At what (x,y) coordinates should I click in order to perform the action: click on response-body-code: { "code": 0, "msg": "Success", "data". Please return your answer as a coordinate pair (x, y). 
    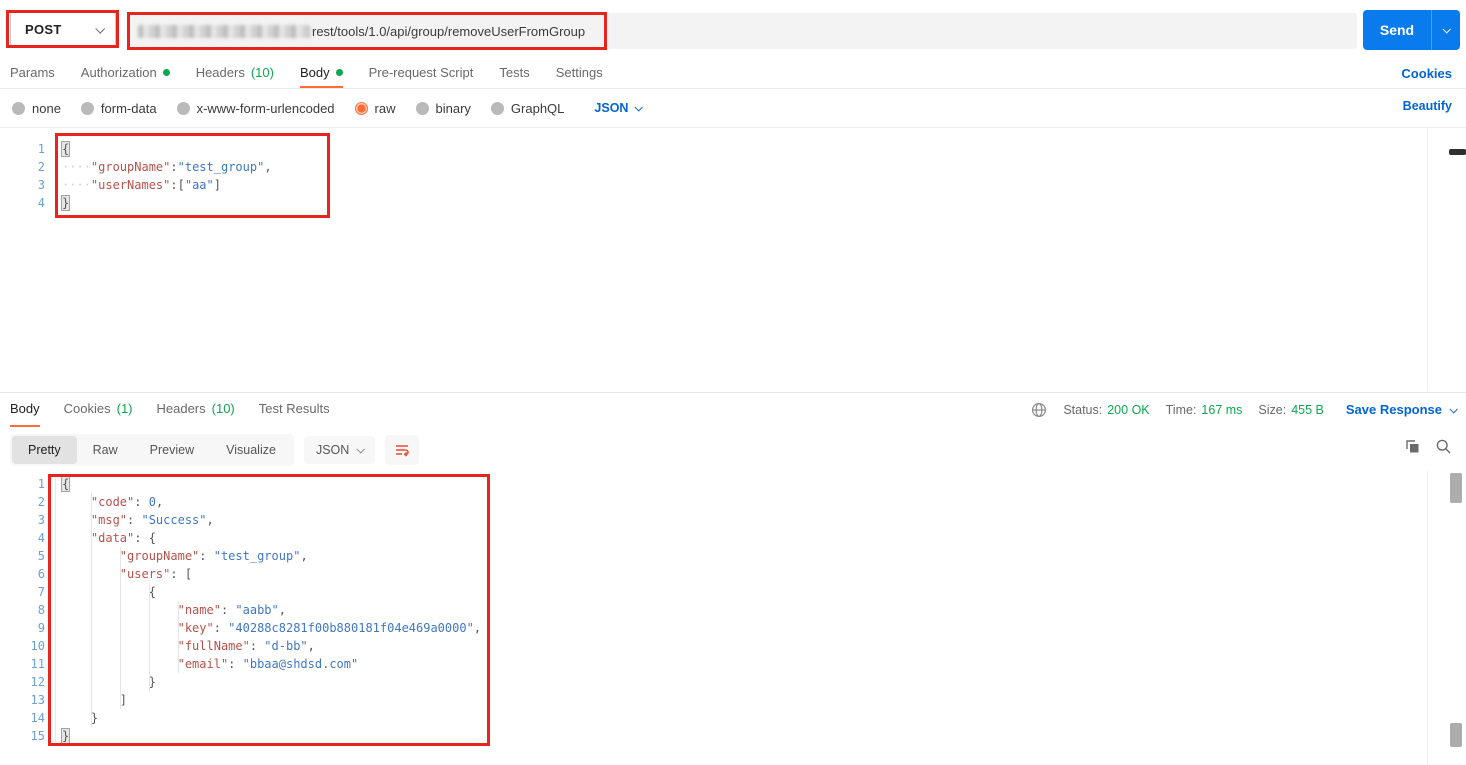
    Looking at the image, I should click on (271, 610).